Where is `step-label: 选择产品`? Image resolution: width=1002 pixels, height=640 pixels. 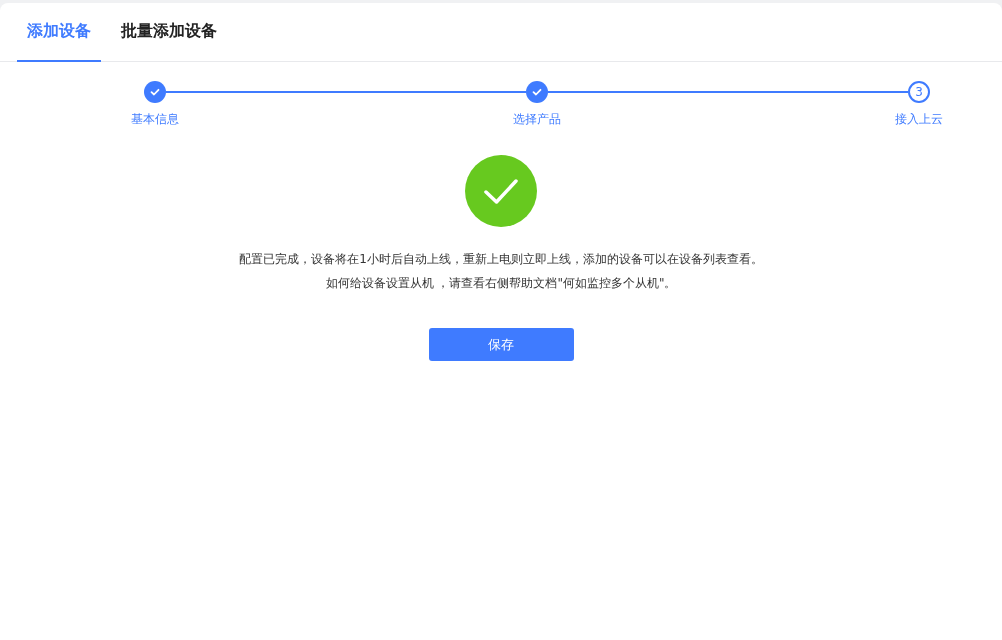 step-label: 选择产品 is located at coordinates (537, 119).